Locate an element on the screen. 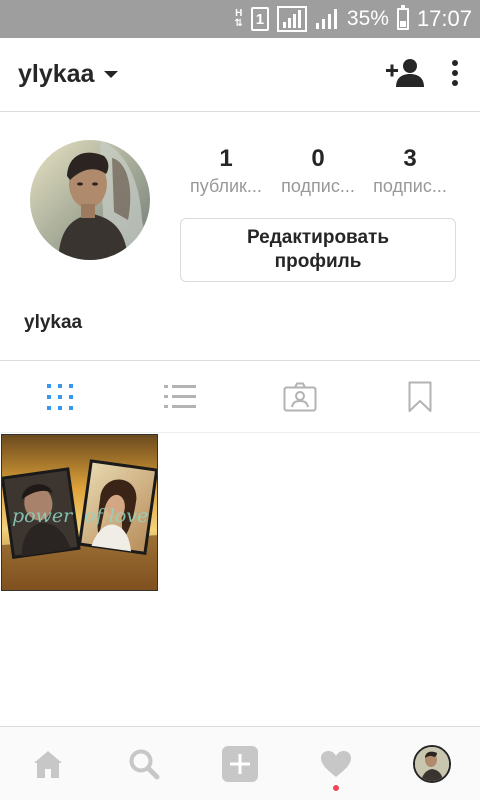 The width and height of the screenshot is (480, 800). tagged-icon is located at coordinates (300, 396).